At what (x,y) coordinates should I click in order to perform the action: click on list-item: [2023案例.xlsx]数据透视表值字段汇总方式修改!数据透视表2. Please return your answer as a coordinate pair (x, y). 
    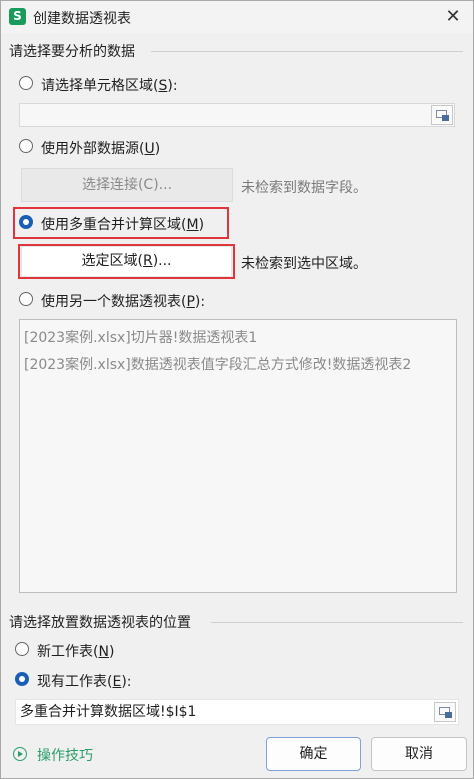
    Looking at the image, I should click on (217, 364).